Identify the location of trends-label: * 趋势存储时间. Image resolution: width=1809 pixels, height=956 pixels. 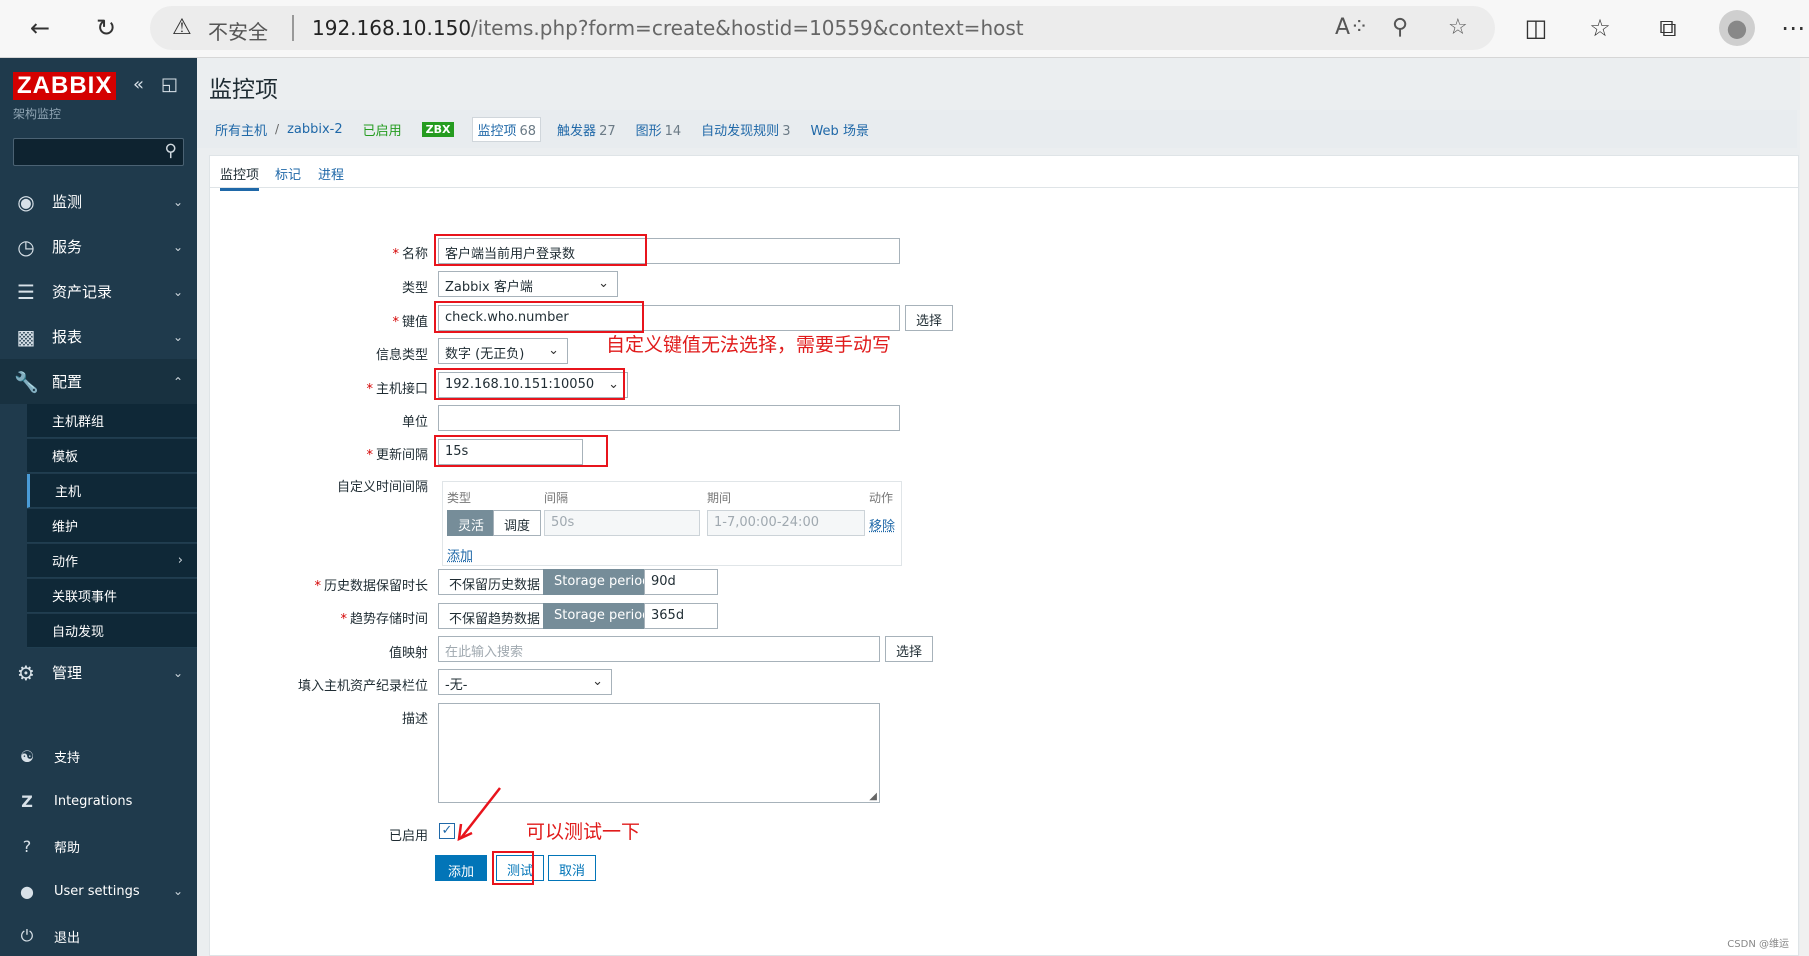
(298, 617).